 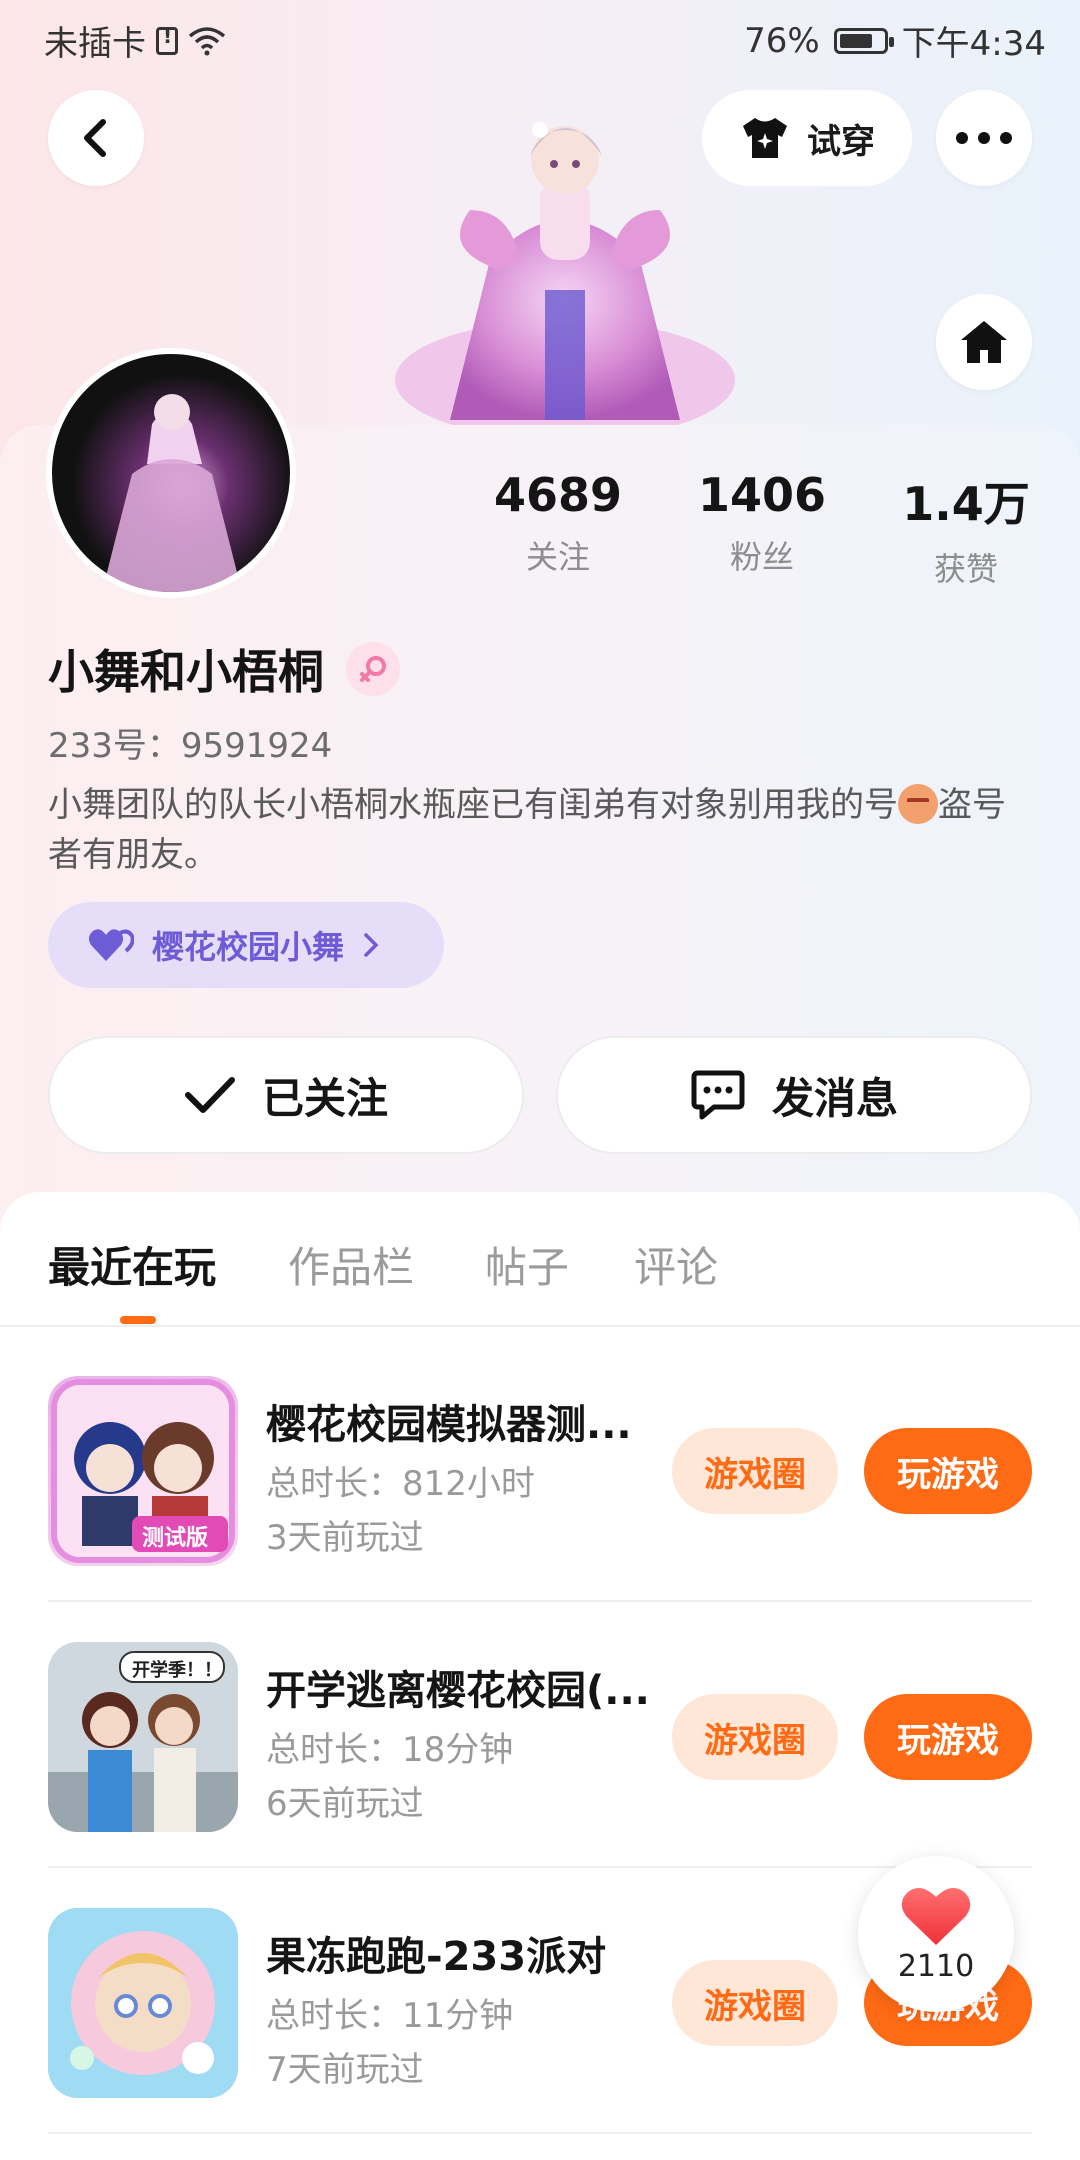 What do you see at coordinates (371, 945) in the screenshot?
I see `chevron-right-icon` at bounding box center [371, 945].